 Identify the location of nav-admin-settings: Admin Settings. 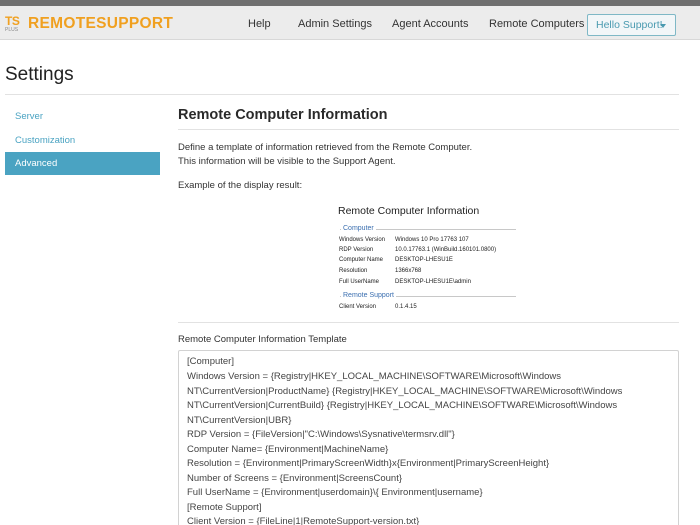
(335, 24).